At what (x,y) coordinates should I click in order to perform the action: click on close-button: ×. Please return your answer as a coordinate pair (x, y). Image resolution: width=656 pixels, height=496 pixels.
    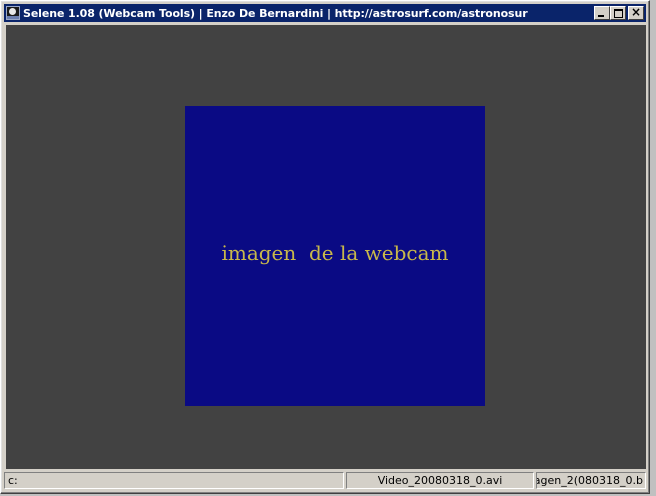
    Looking at the image, I should click on (636, 12).